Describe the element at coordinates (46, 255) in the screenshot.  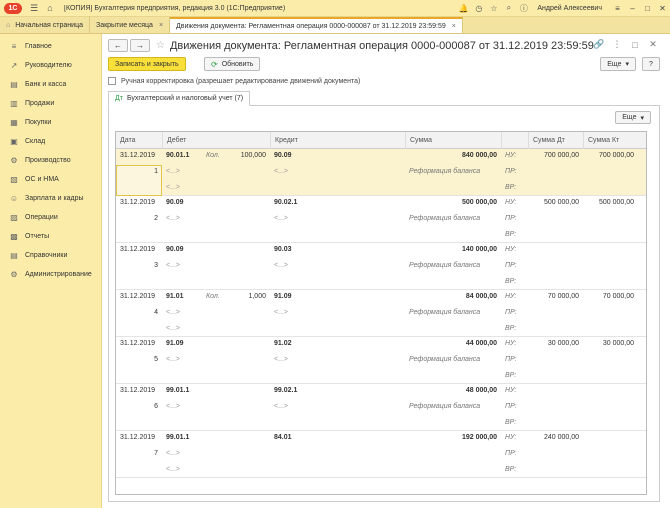
I see `sidebar-item-label: Справочники` at that location.